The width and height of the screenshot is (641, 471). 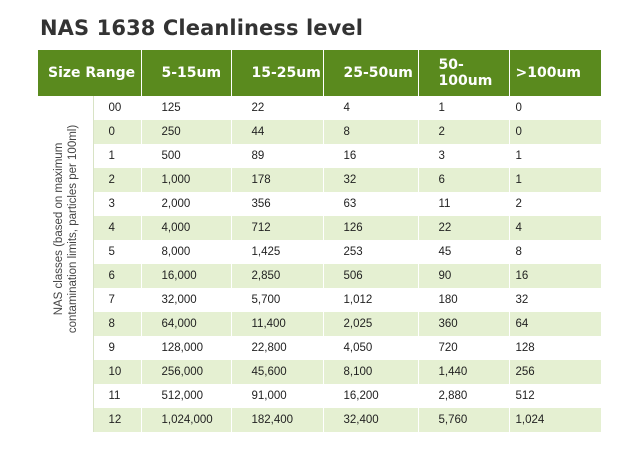 What do you see at coordinates (555, 420) in the screenshot?
I see `particle-count-cell: 1,024` at bounding box center [555, 420].